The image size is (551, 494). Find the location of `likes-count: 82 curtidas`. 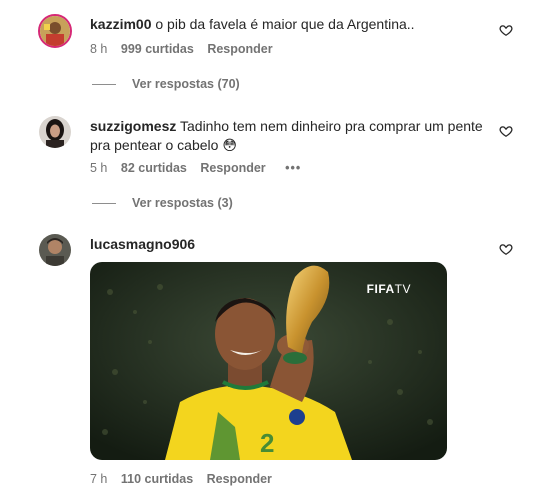

likes-count: 82 curtidas is located at coordinates (154, 168).